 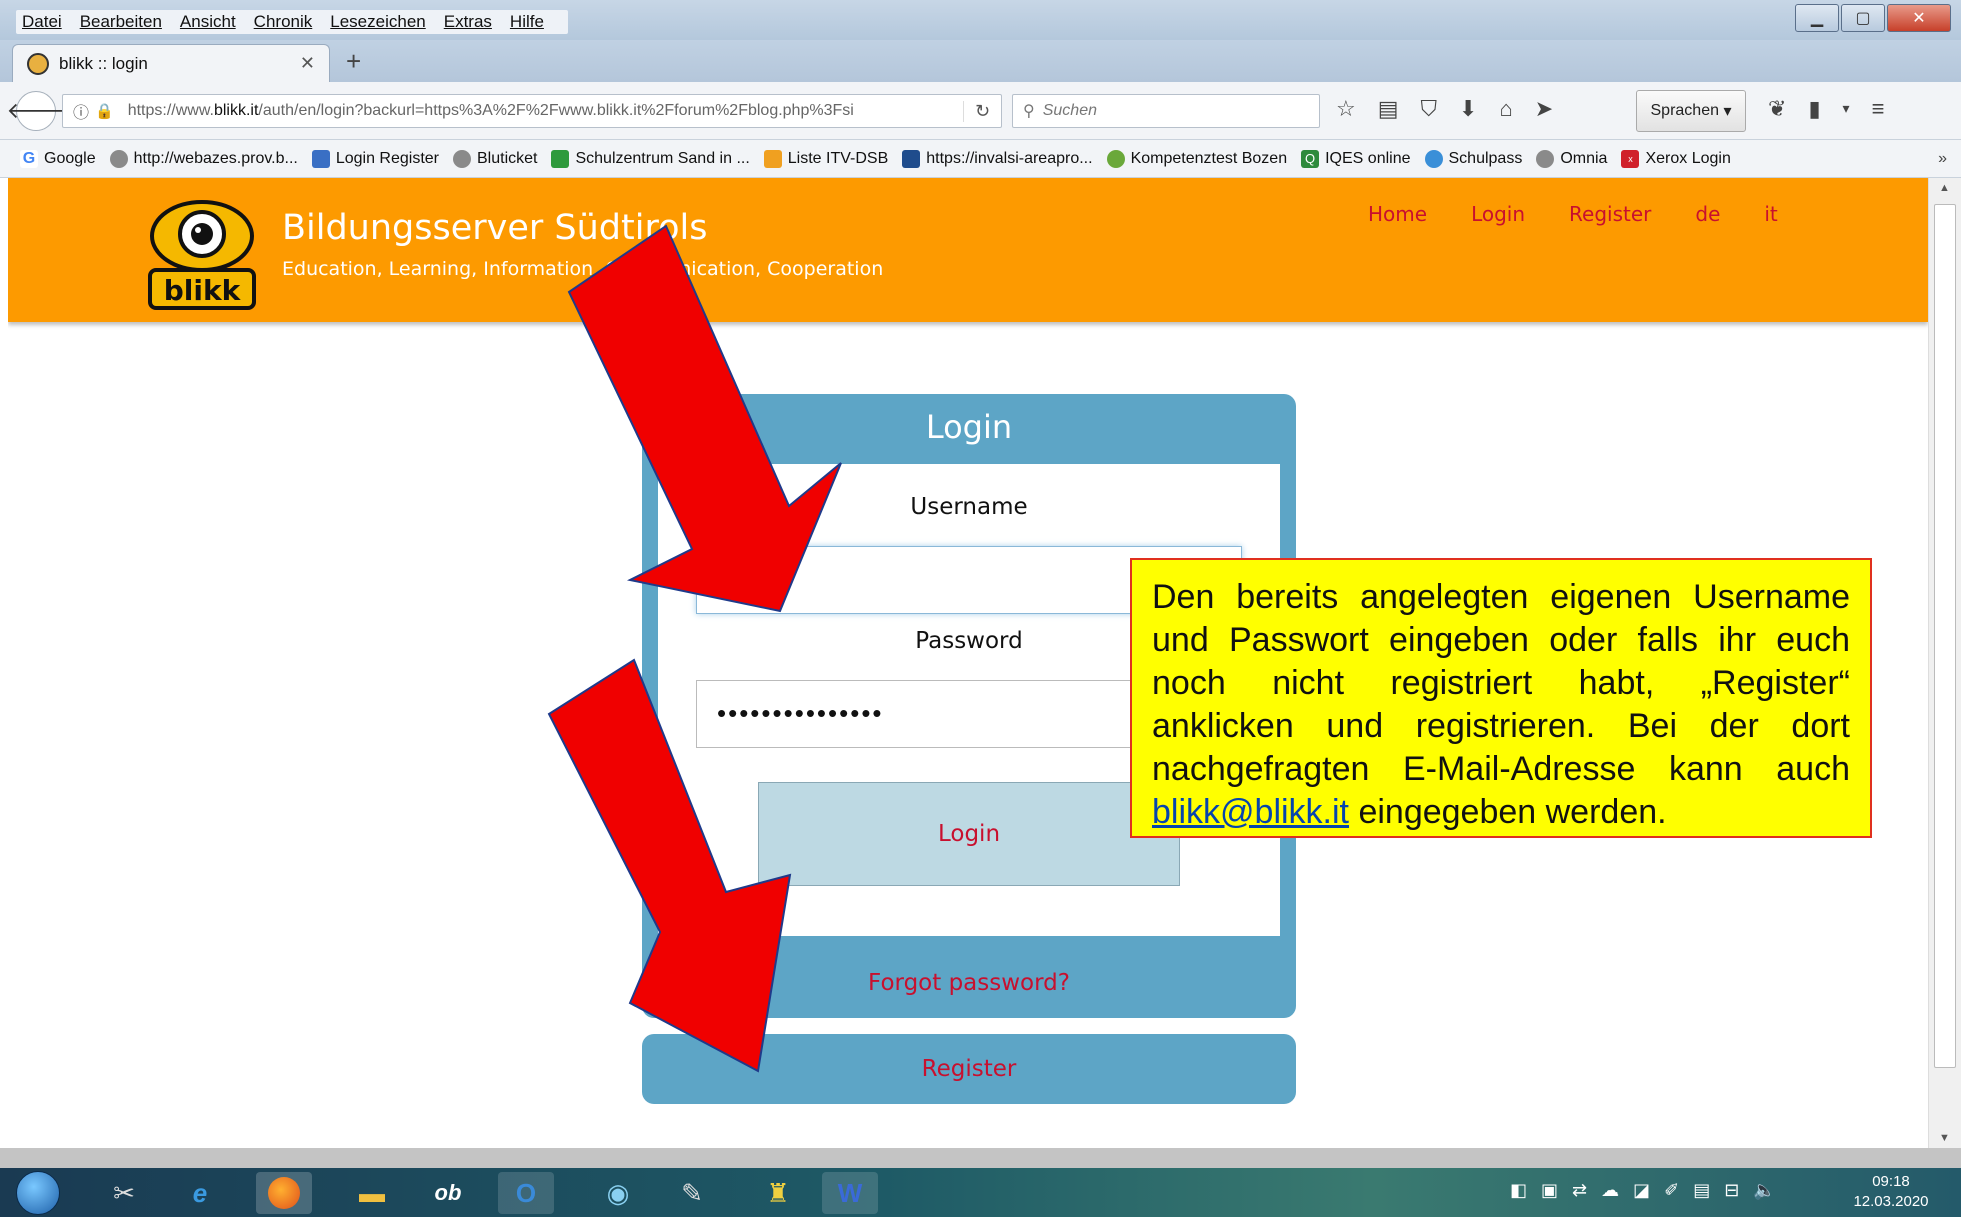 What do you see at coordinates (1770, 214) in the screenshot?
I see `nav-lang-it-link: it` at bounding box center [1770, 214].